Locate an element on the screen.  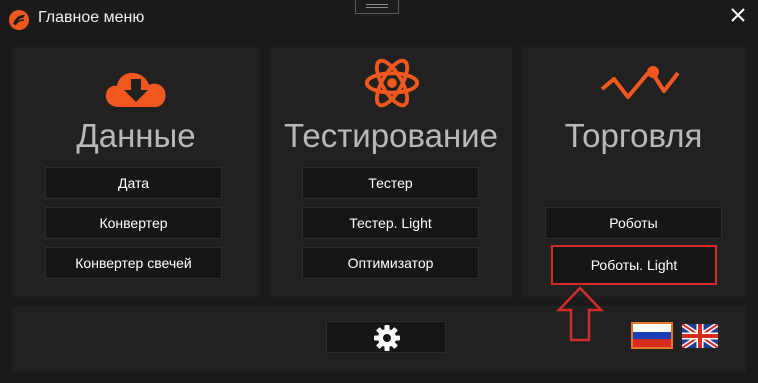
section-title-trading: Торговля is located at coordinates (633, 135).